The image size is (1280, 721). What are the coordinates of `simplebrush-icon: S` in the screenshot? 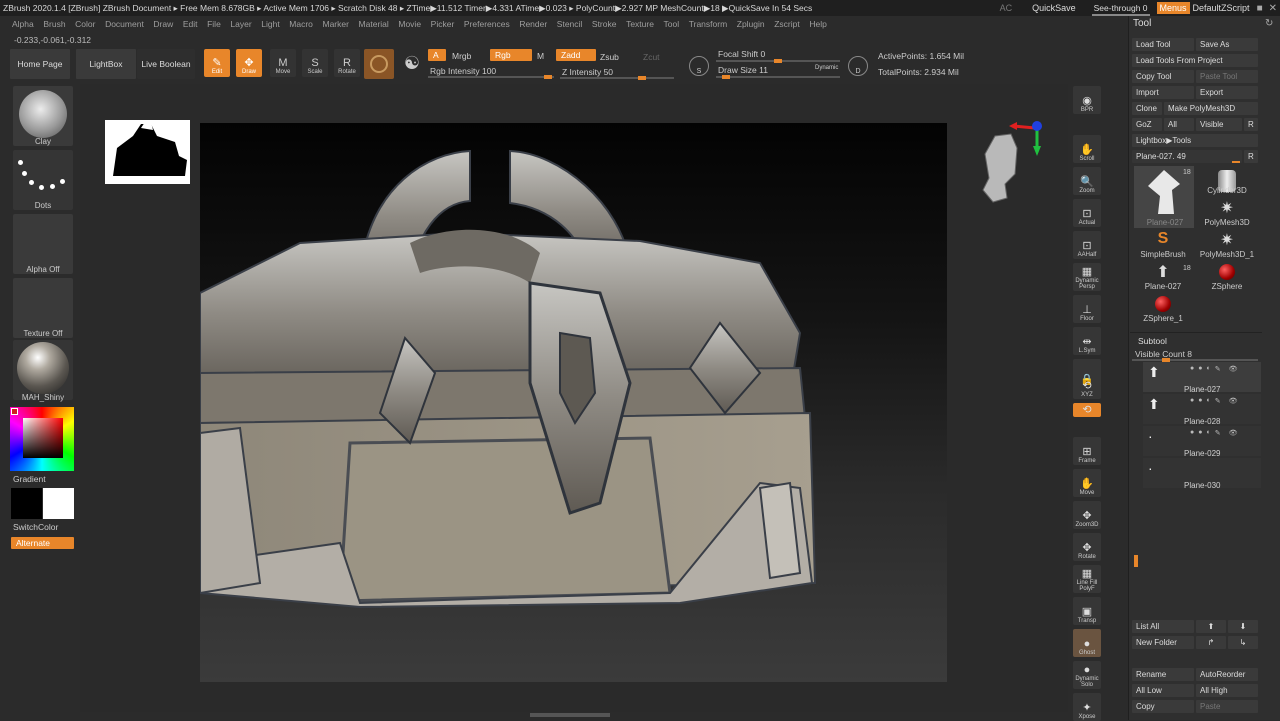 It's located at (1163, 239).